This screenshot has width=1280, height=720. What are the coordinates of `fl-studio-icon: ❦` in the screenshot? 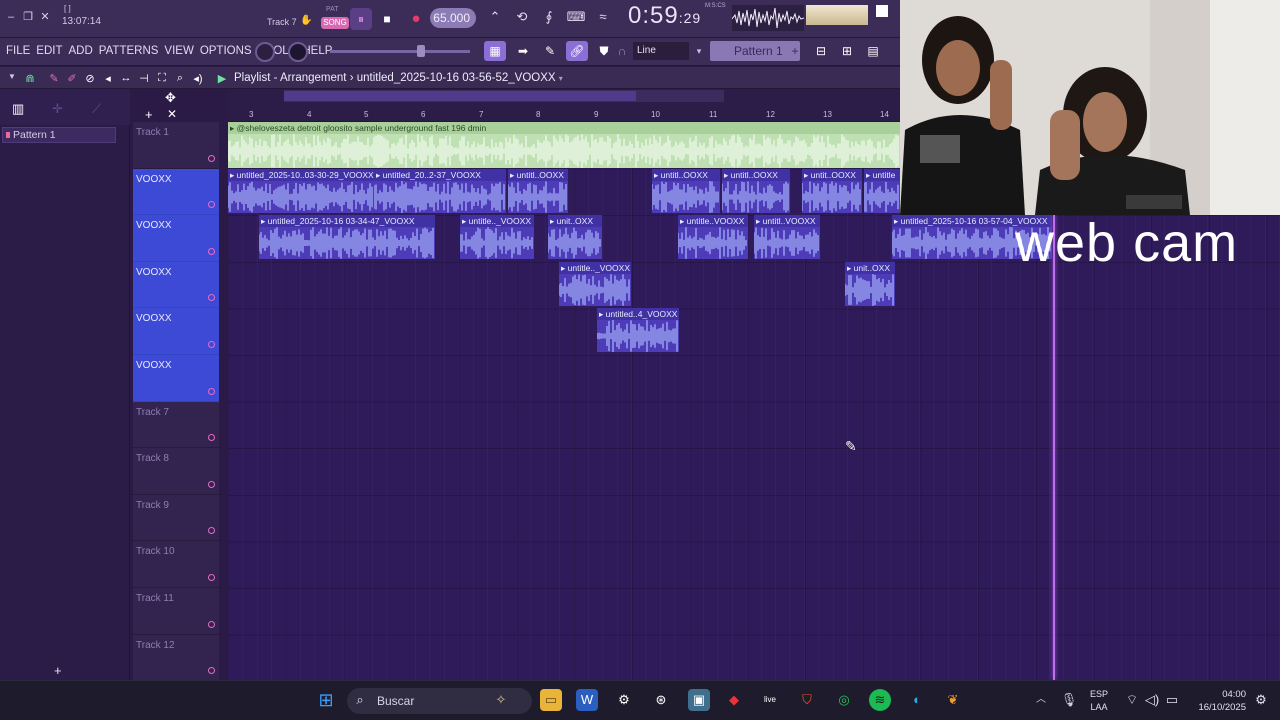 It's located at (953, 700).